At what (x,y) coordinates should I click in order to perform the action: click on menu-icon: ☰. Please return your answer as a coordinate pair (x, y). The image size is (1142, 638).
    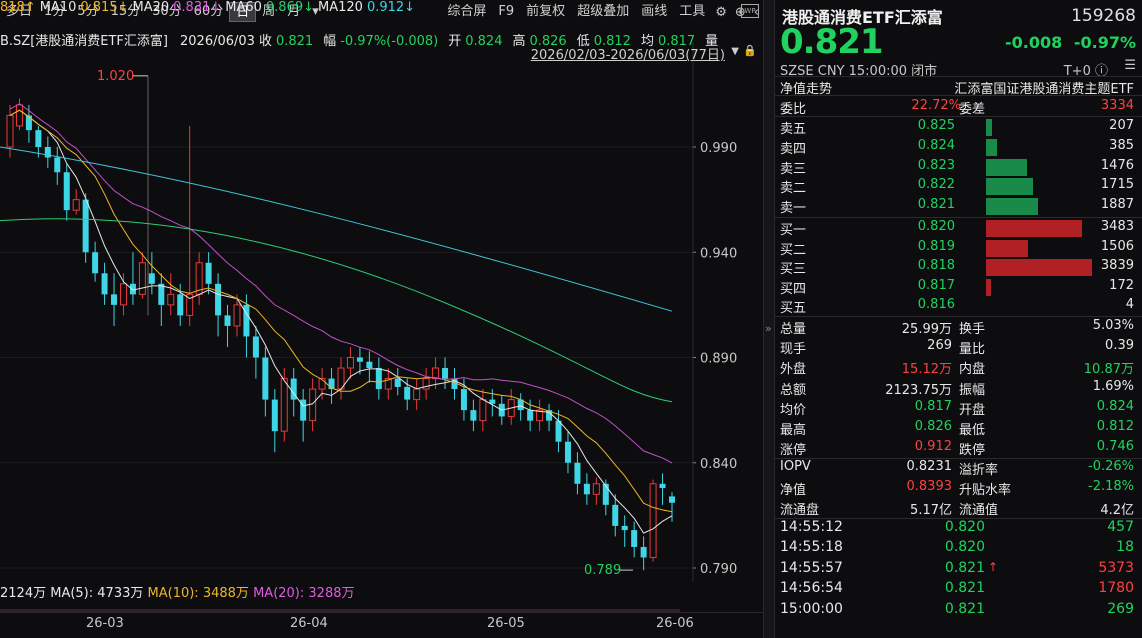
    Looking at the image, I should click on (1130, 65).